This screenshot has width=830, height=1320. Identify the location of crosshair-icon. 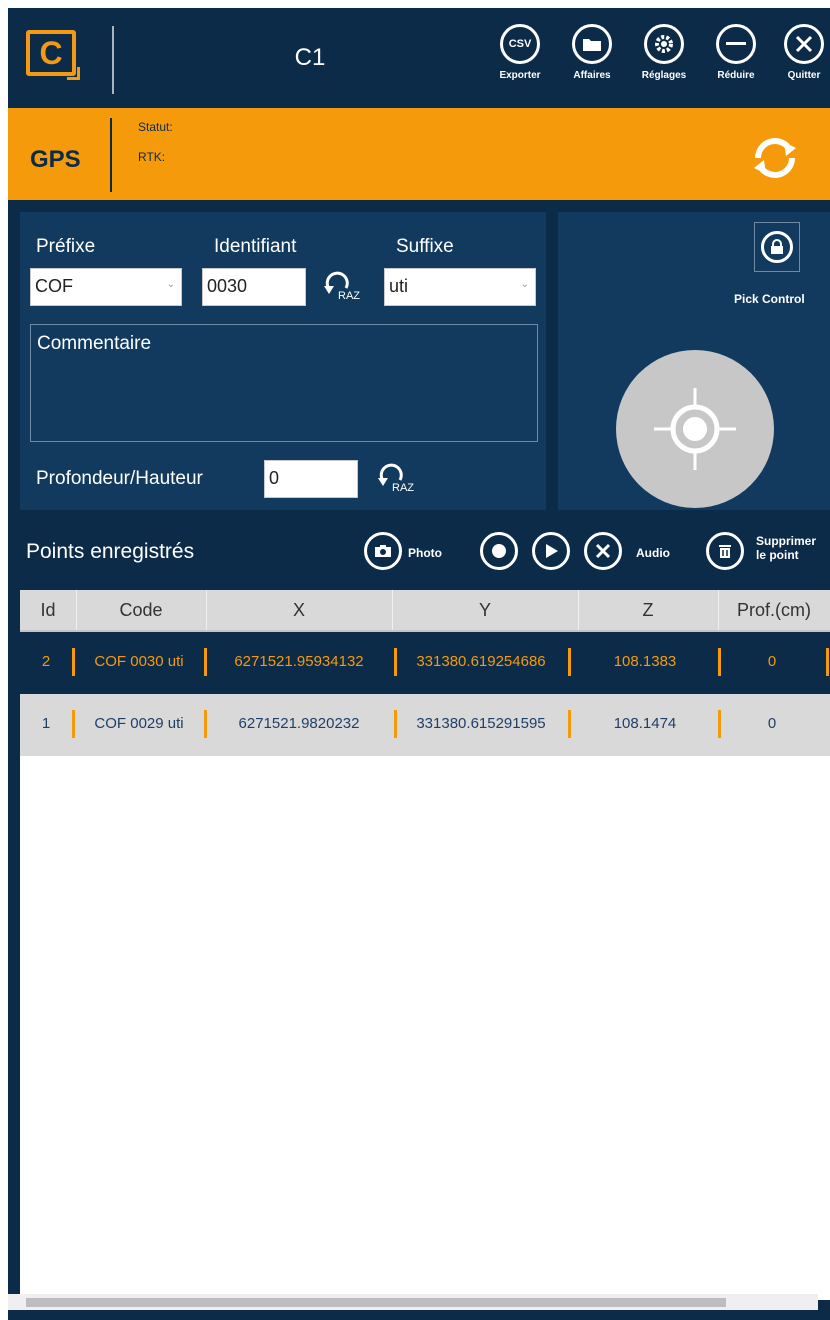
(695, 429).